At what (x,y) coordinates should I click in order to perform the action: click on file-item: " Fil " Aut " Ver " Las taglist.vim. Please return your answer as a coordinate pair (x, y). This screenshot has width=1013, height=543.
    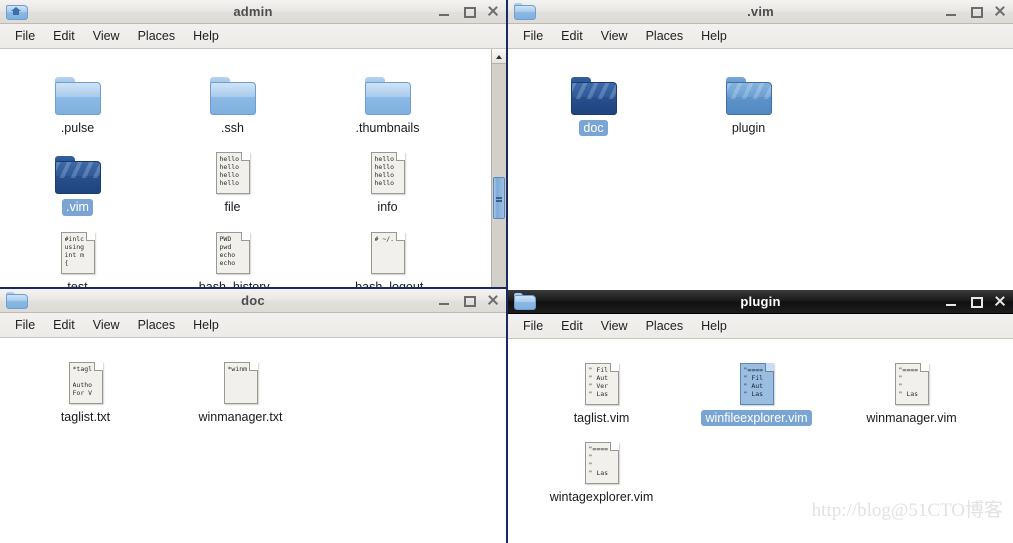
    Looking at the image, I should click on (601, 386).